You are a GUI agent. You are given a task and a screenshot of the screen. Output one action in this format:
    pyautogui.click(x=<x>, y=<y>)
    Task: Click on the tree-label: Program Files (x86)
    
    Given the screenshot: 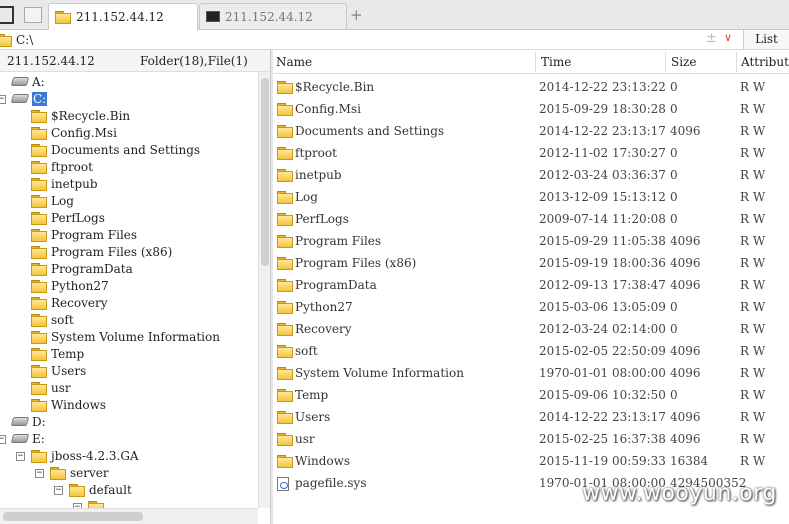 What is the action you would take?
    pyautogui.click(x=112, y=251)
    